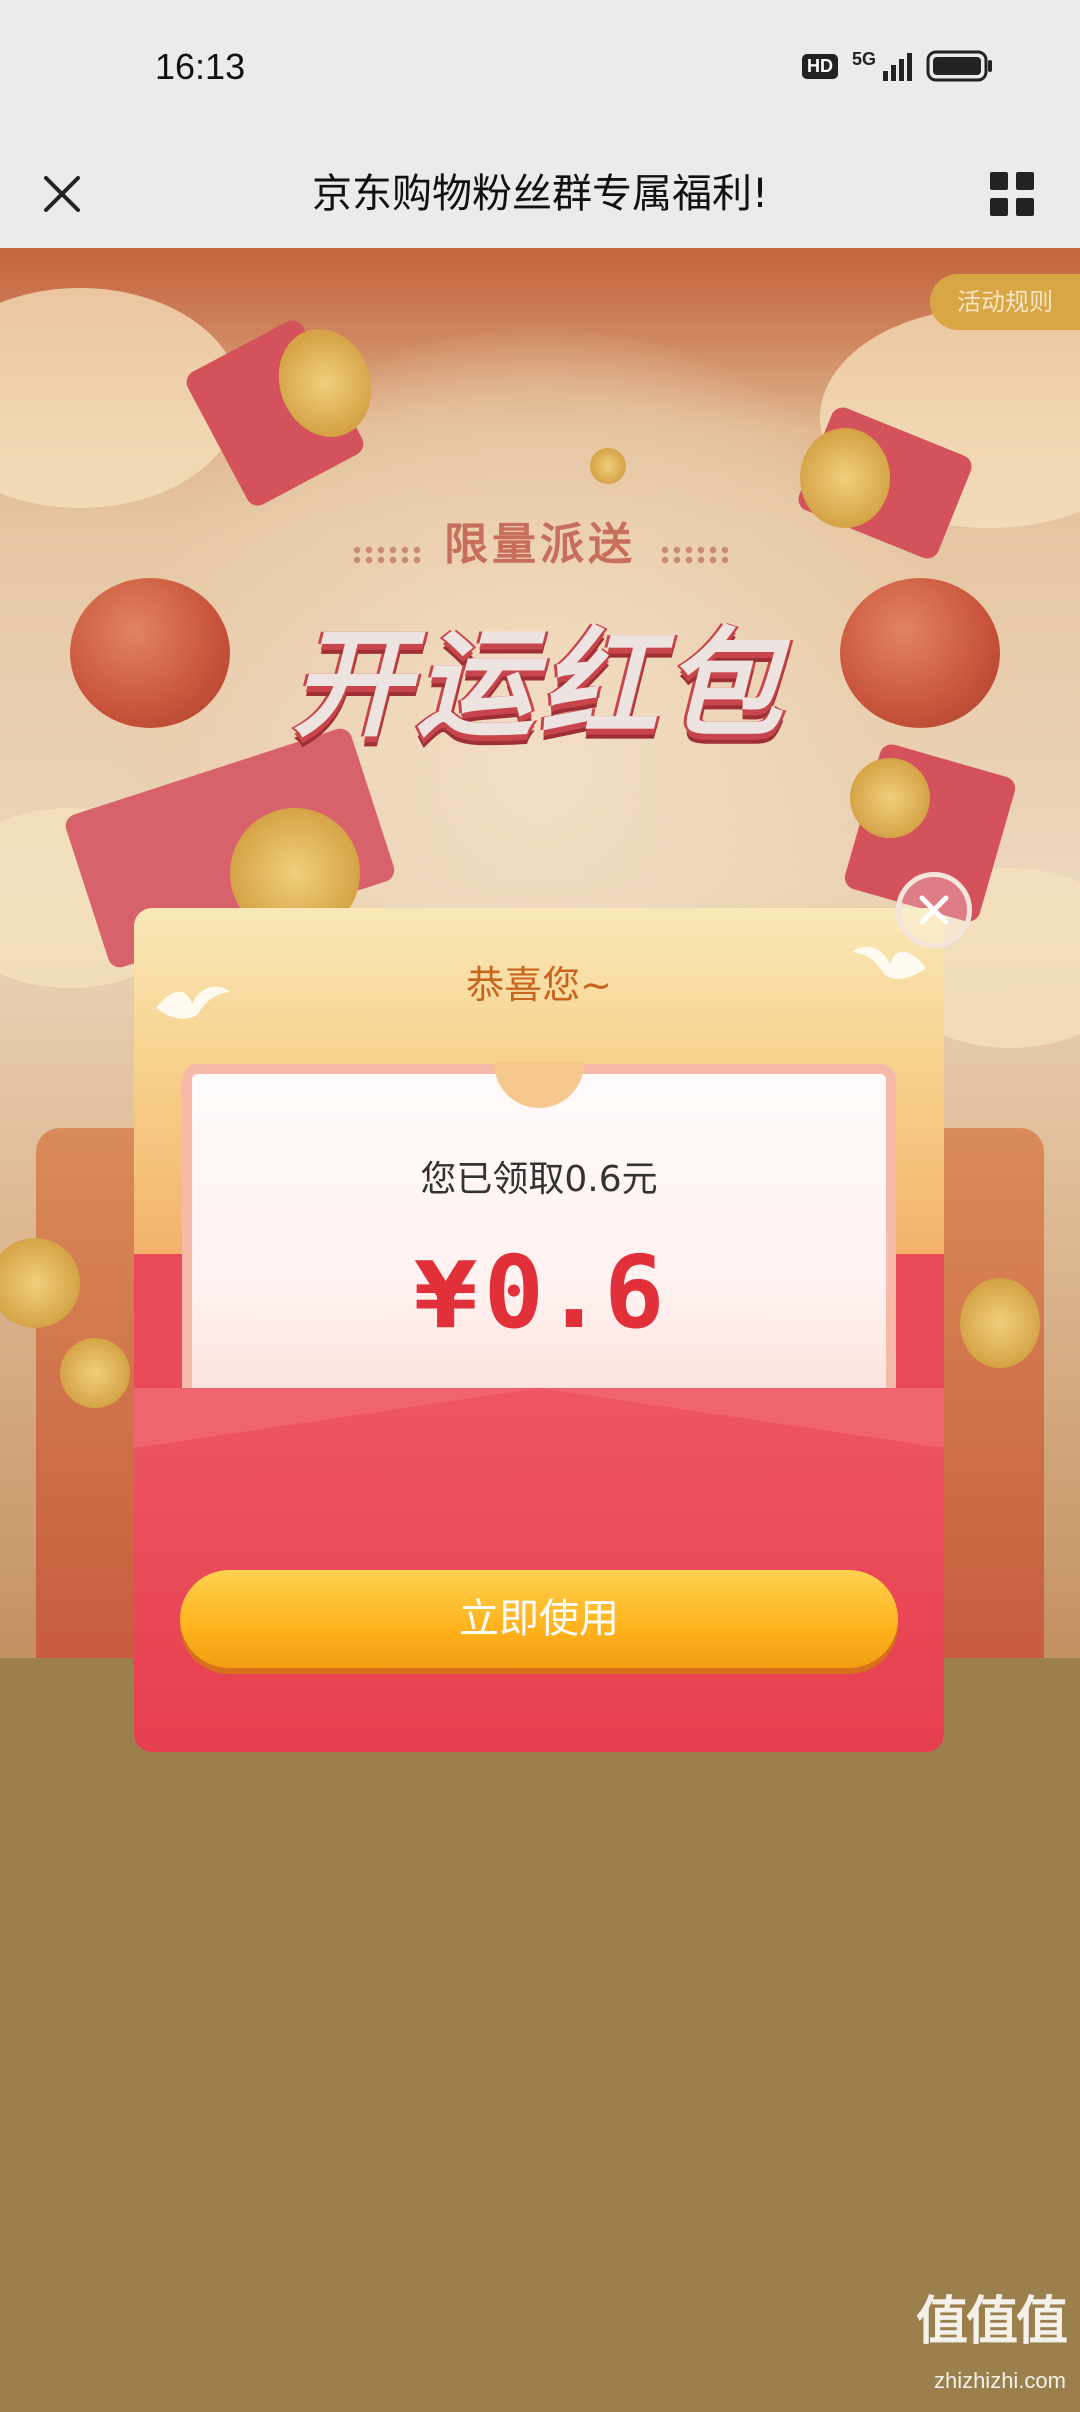 The height and width of the screenshot is (2412, 1080). Describe the element at coordinates (1005, 302) in the screenshot. I see `activity-rules-button: 活动规则` at that location.